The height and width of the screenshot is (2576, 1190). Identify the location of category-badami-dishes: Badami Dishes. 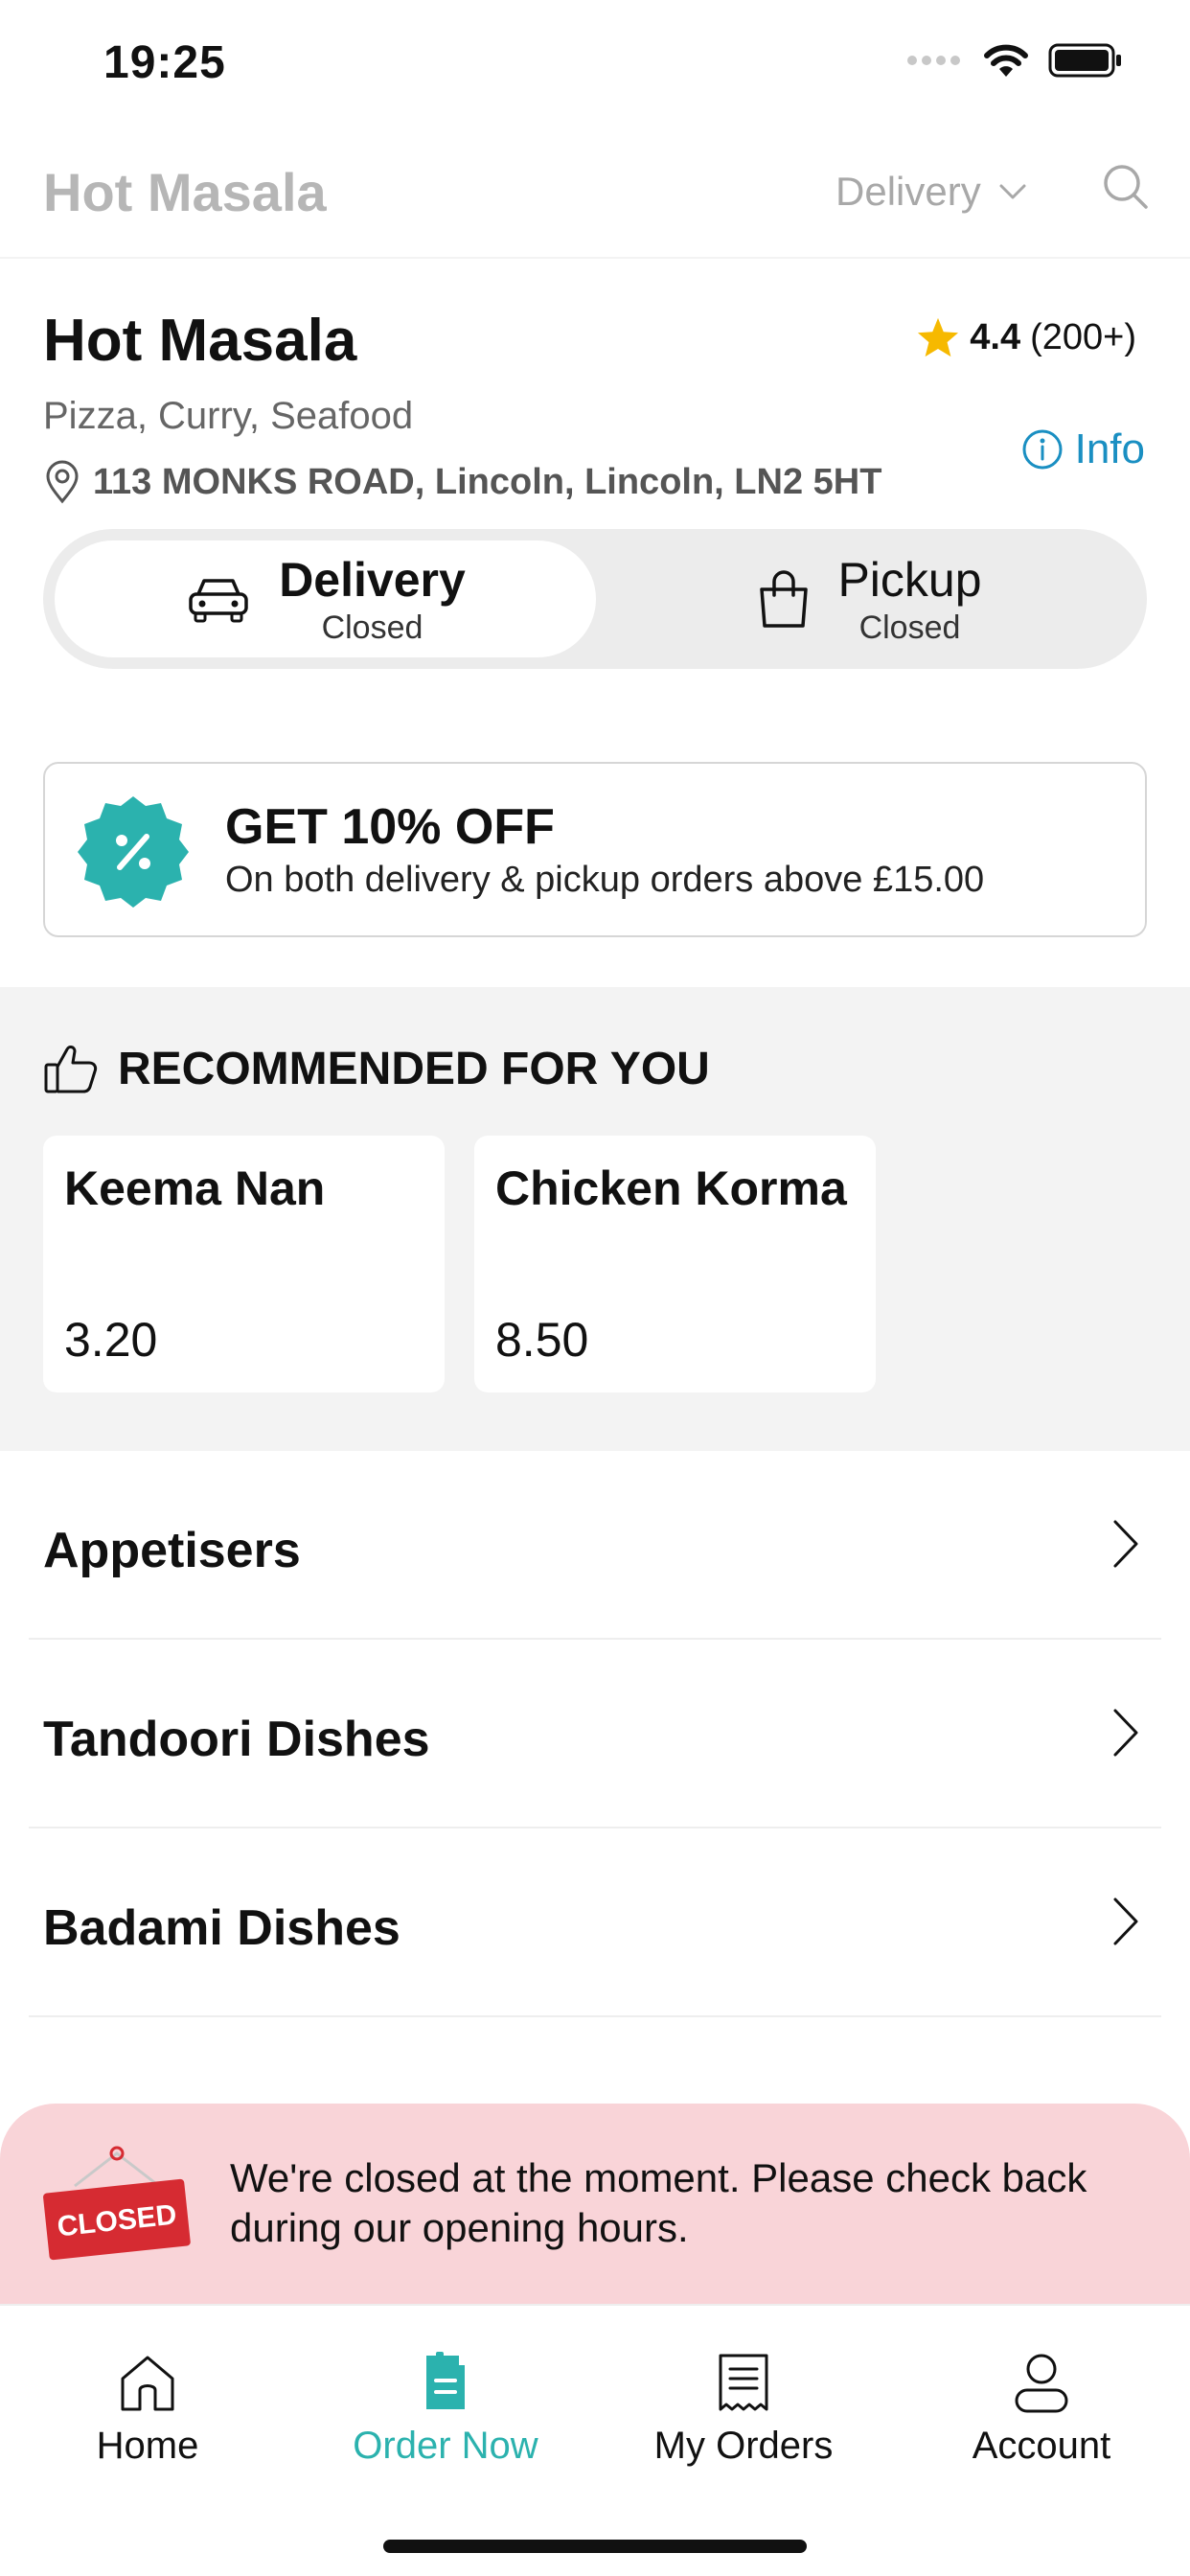
(595, 1922).